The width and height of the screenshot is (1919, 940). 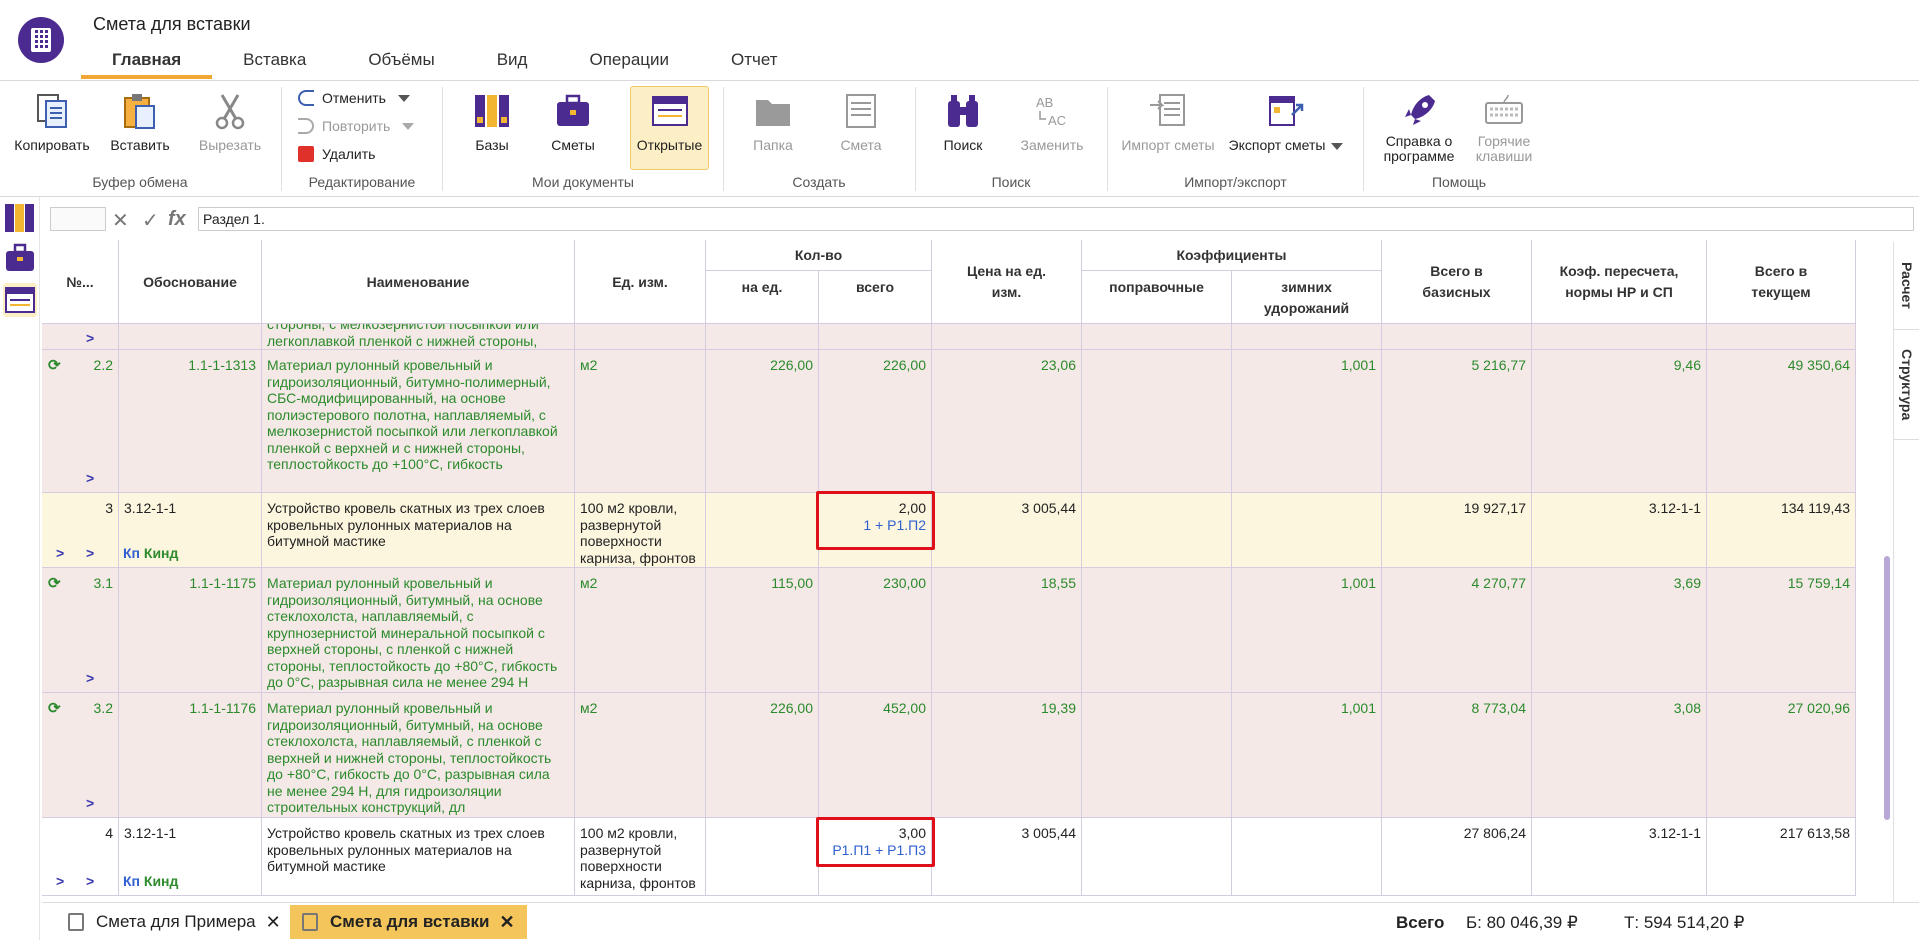 I want to click on search-button: Поиск, so click(x=963, y=123).